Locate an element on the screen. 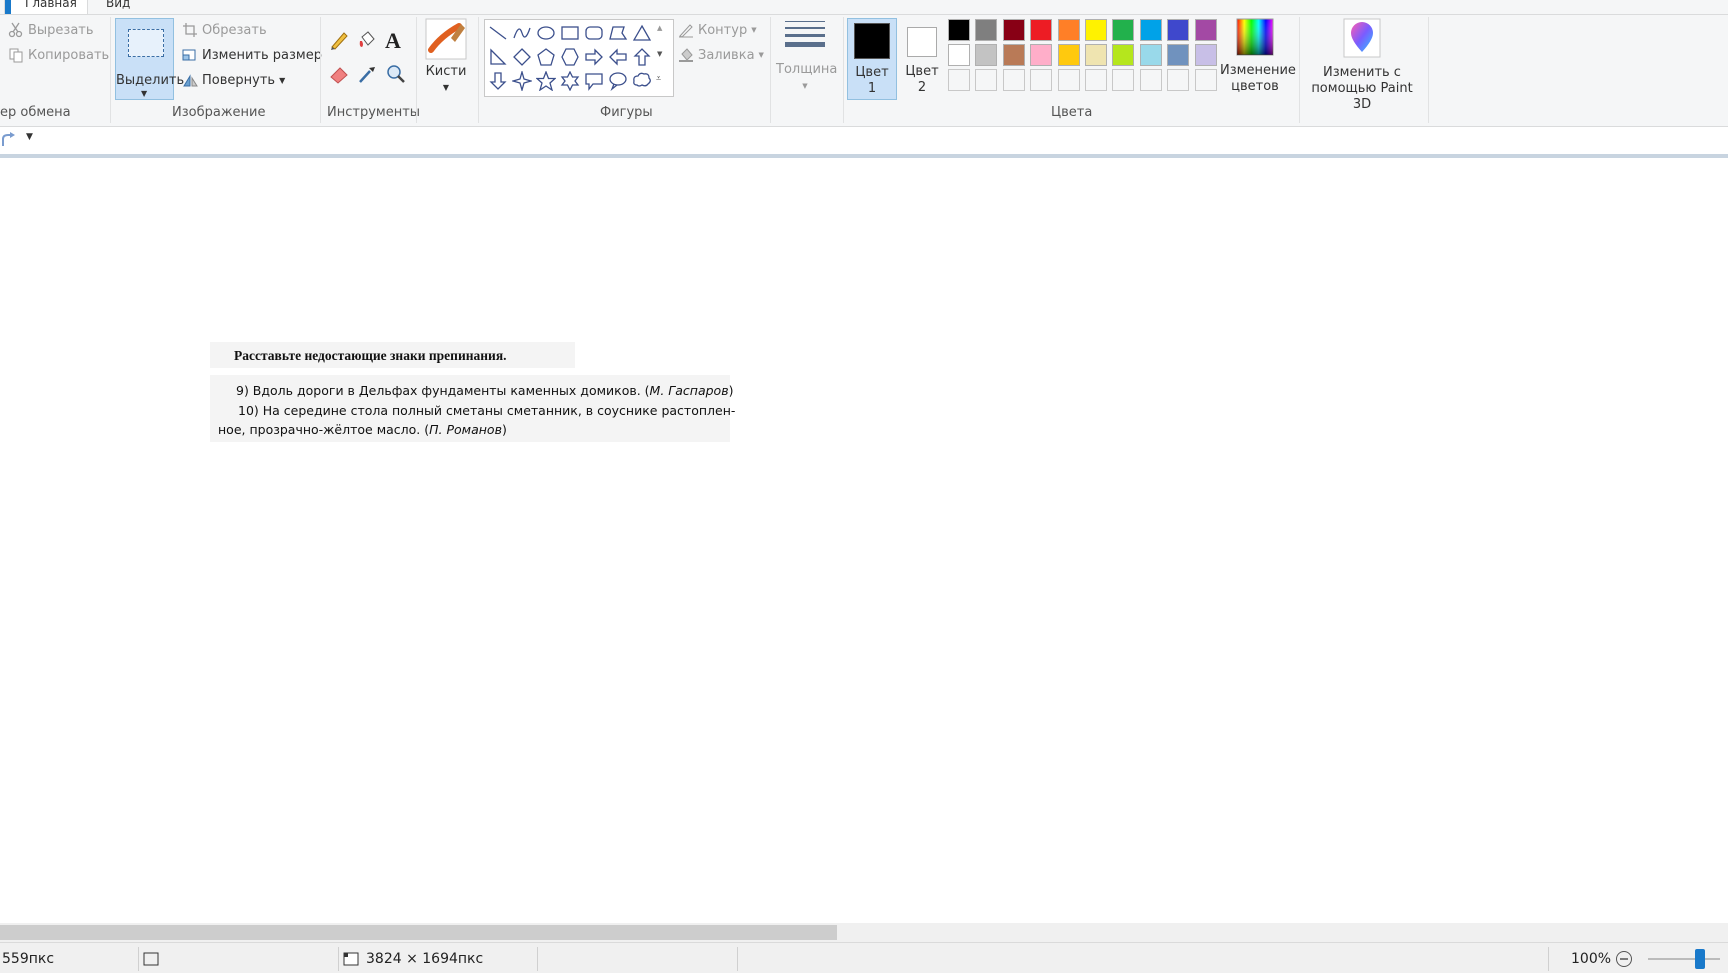  zoom-slider-thumb is located at coordinates (1700, 959).